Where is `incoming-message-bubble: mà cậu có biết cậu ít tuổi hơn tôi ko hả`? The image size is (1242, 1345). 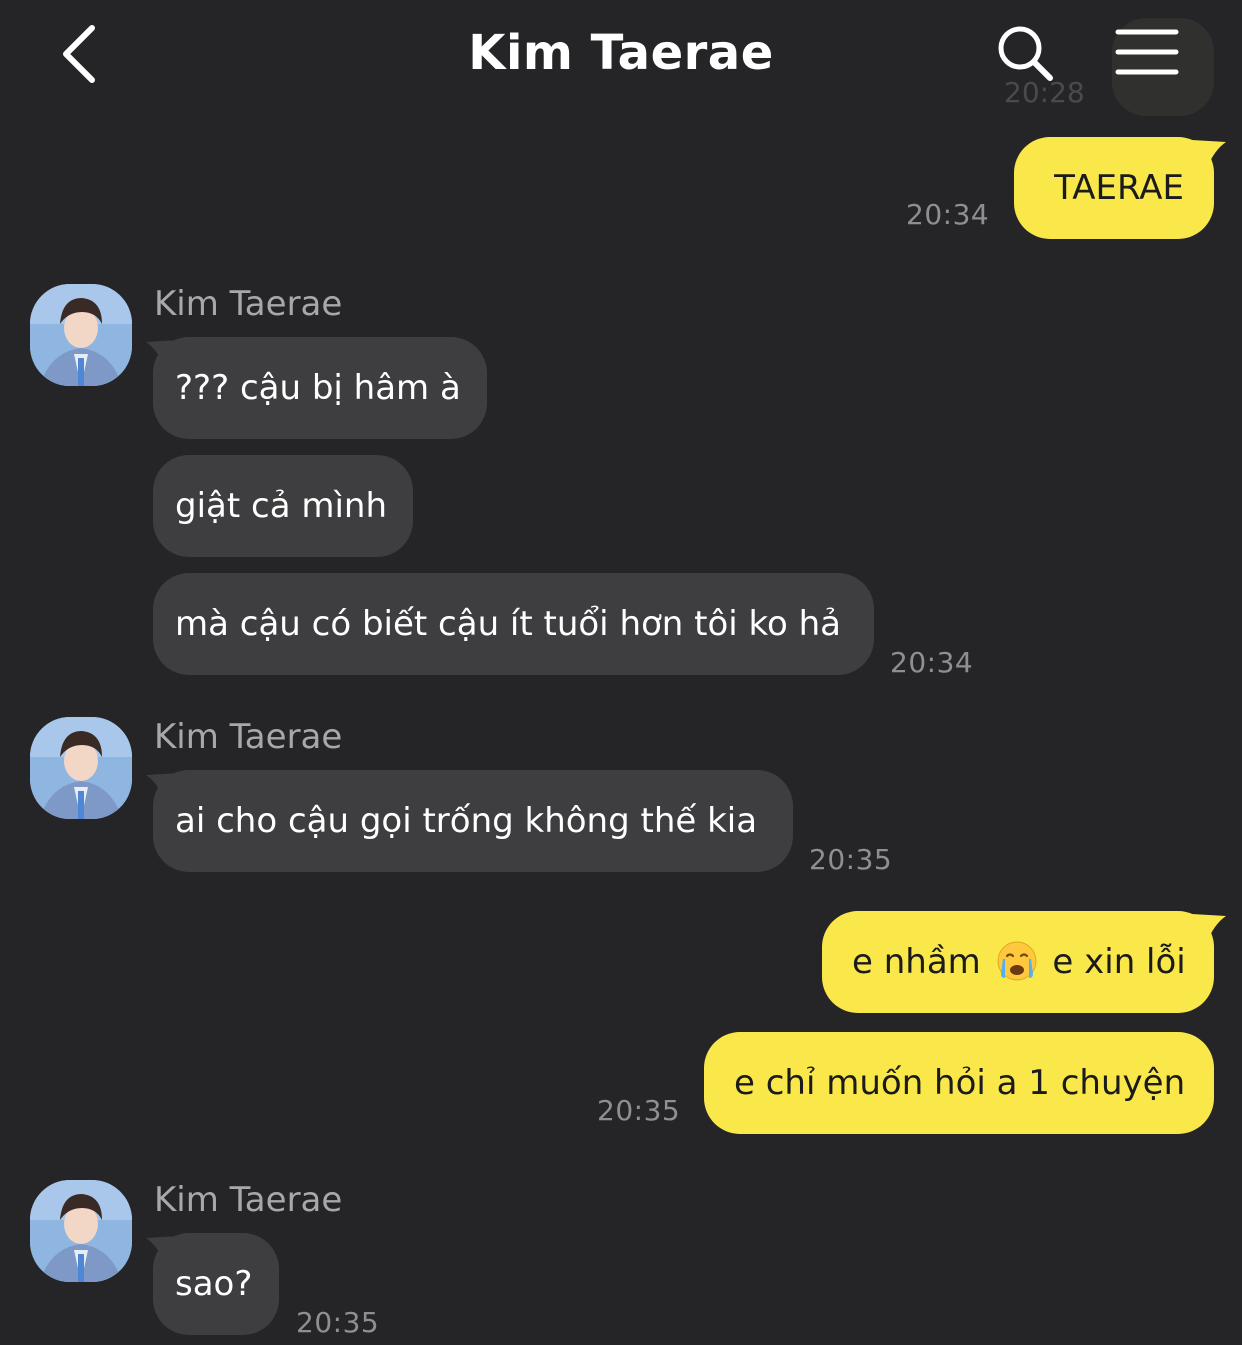
incoming-message-bubble: mà cậu có biết cậu ít tuổi hơn tôi ko hả is located at coordinates (513, 624).